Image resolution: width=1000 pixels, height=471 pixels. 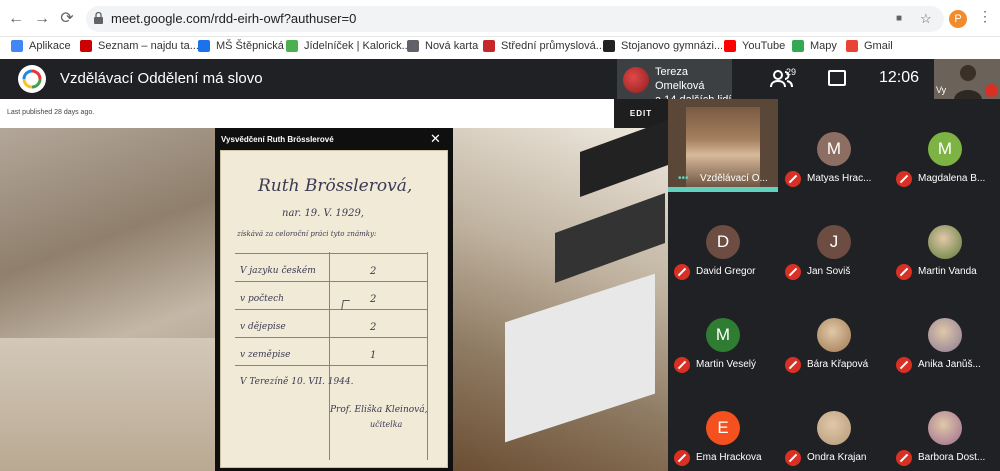 What do you see at coordinates (373, 355) in the screenshot?
I see `doc-grade: 1` at bounding box center [373, 355].